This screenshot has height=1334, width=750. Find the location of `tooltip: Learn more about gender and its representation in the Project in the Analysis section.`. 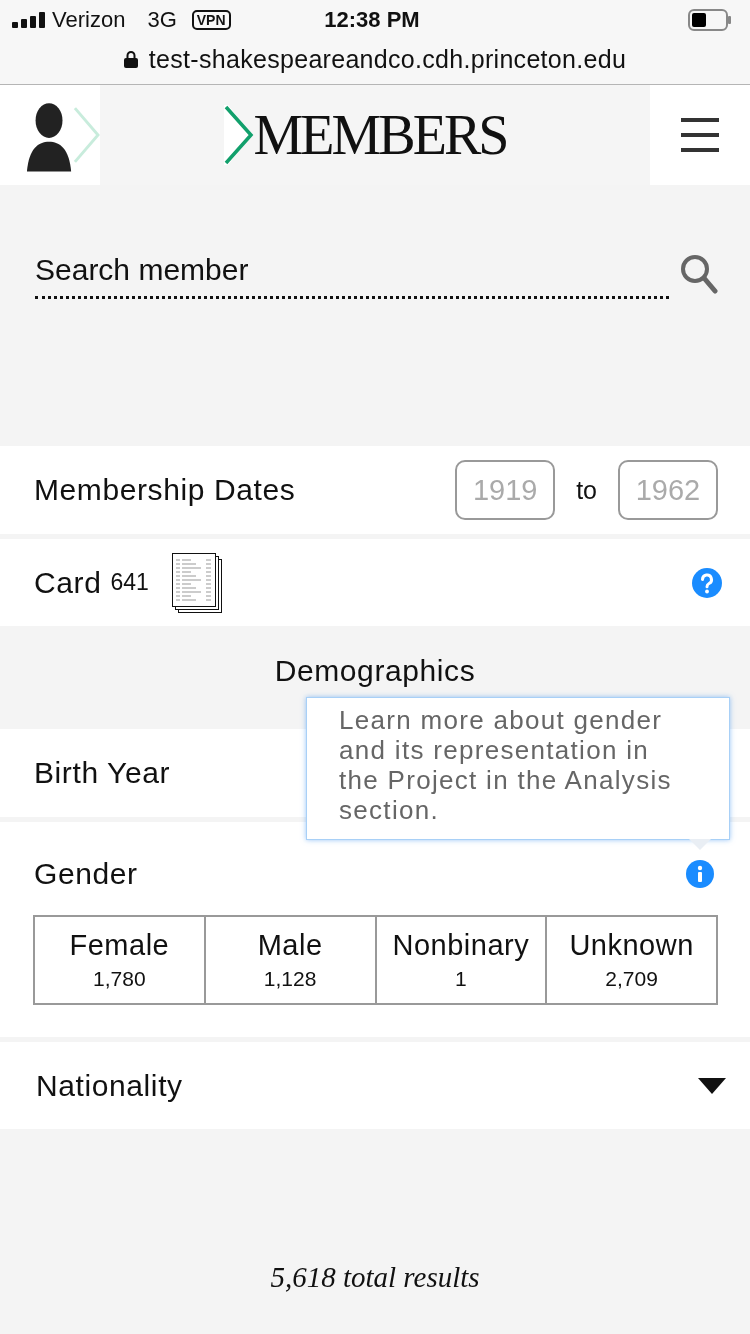

tooltip: Learn more about gender and its representation in the Project in the Analysis section. is located at coordinates (518, 768).